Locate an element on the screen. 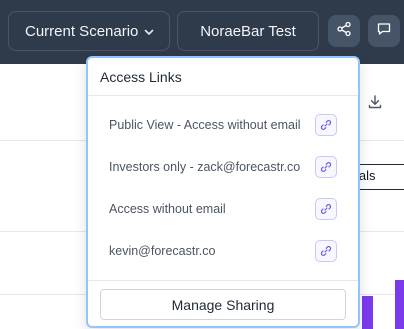 This screenshot has width=404, height=329. chat-icon is located at coordinates (384, 31).